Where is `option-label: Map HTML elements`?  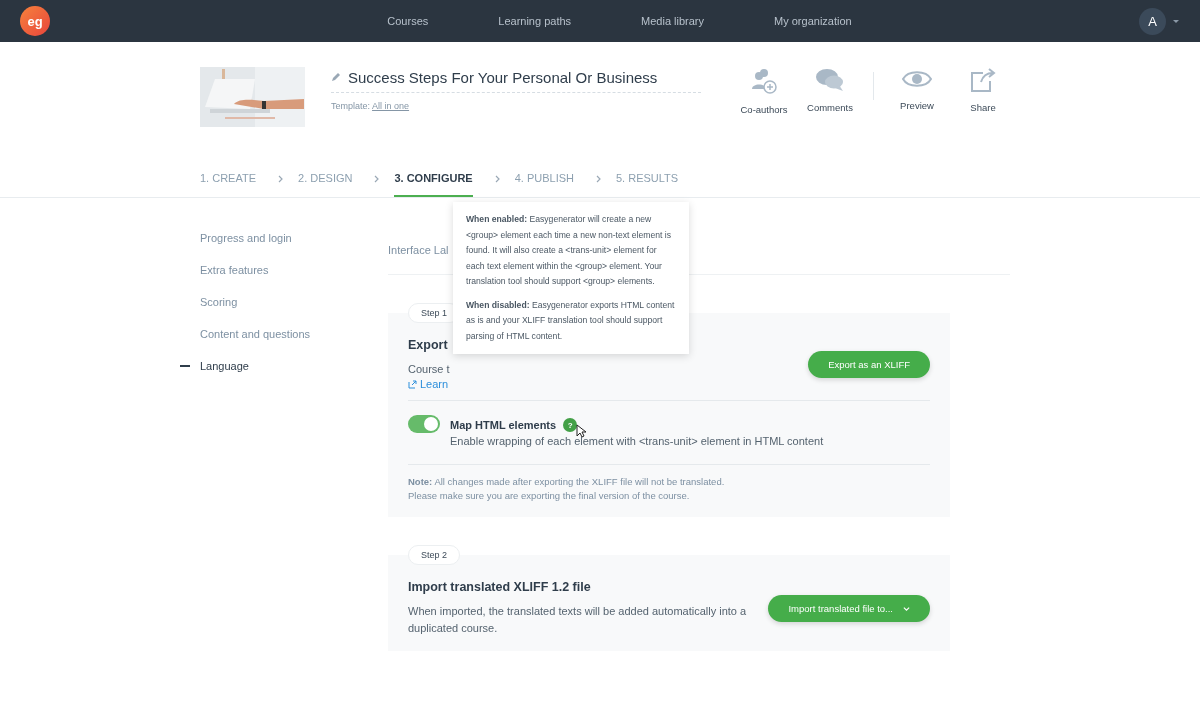
option-label: Map HTML elements is located at coordinates (503, 425).